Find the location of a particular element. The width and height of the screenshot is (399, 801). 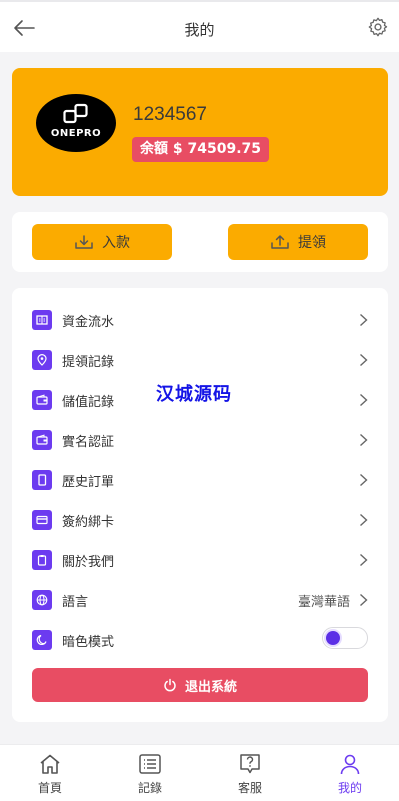

balance-label: 余額 $ is located at coordinates (161, 149).